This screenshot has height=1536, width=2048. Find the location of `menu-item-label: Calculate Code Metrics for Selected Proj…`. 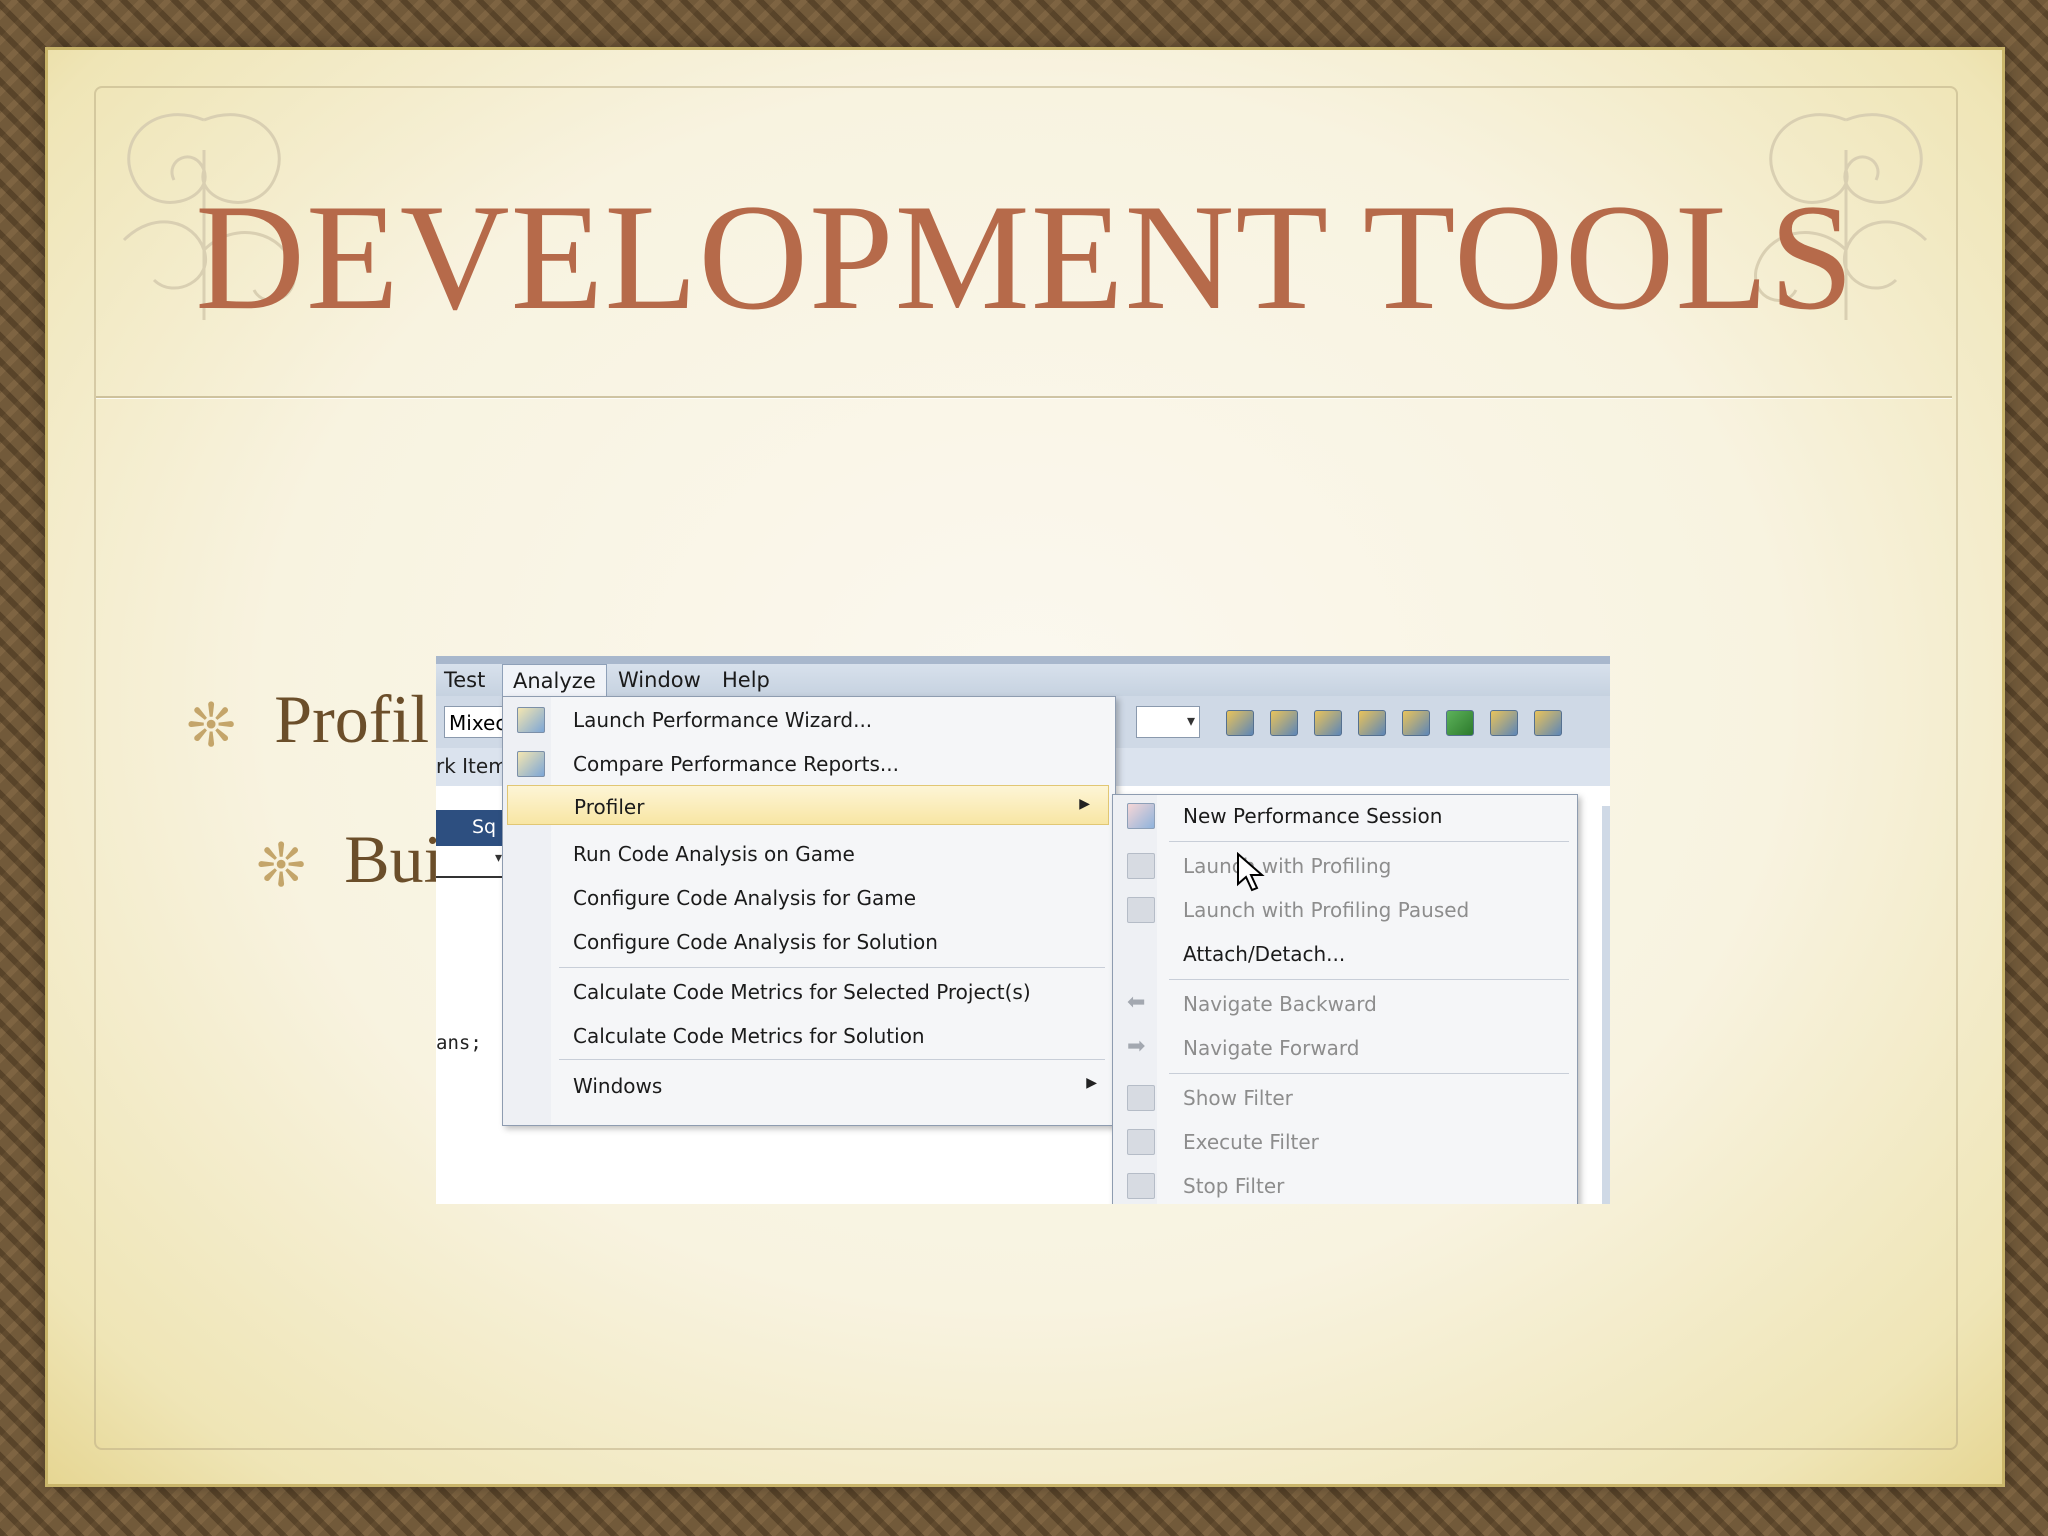

menu-item-label: Calculate Code Metrics for Selected Proj… is located at coordinates (802, 992).